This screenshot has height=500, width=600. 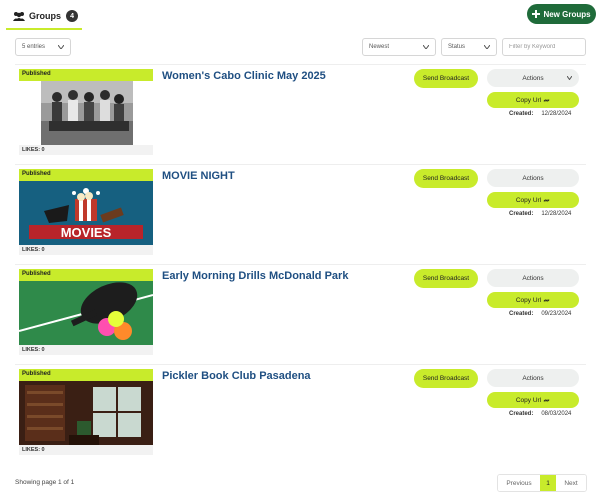 I want to click on pagination: Previous 1 Next, so click(x=542, y=483).